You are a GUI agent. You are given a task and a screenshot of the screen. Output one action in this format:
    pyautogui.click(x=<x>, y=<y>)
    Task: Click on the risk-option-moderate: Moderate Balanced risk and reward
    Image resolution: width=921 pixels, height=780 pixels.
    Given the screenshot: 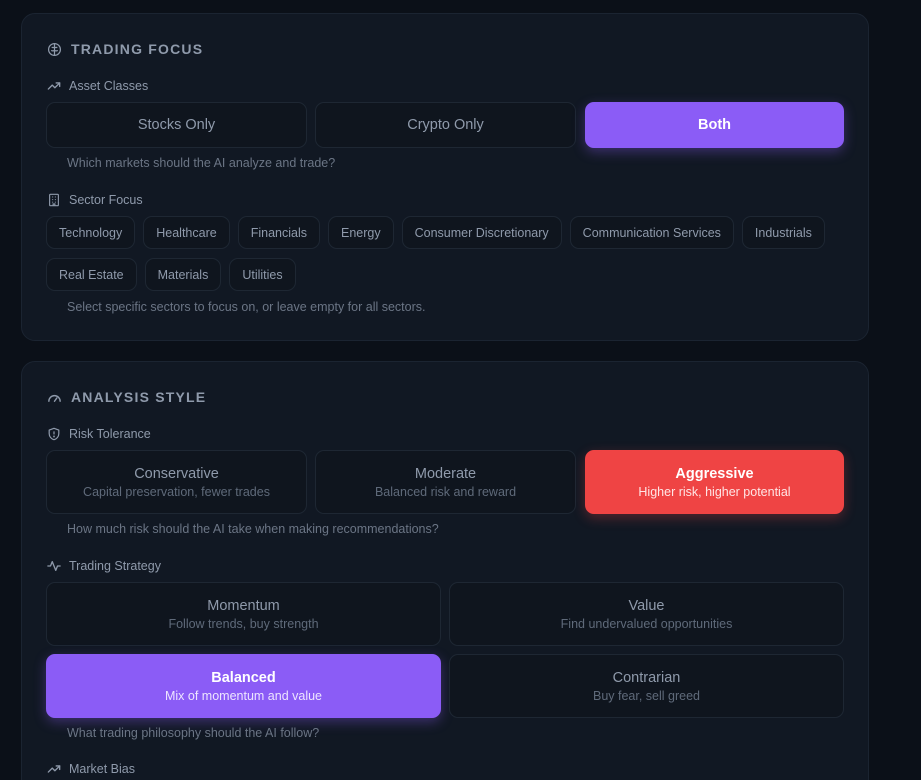 What is the action you would take?
    pyautogui.click(x=445, y=482)
    